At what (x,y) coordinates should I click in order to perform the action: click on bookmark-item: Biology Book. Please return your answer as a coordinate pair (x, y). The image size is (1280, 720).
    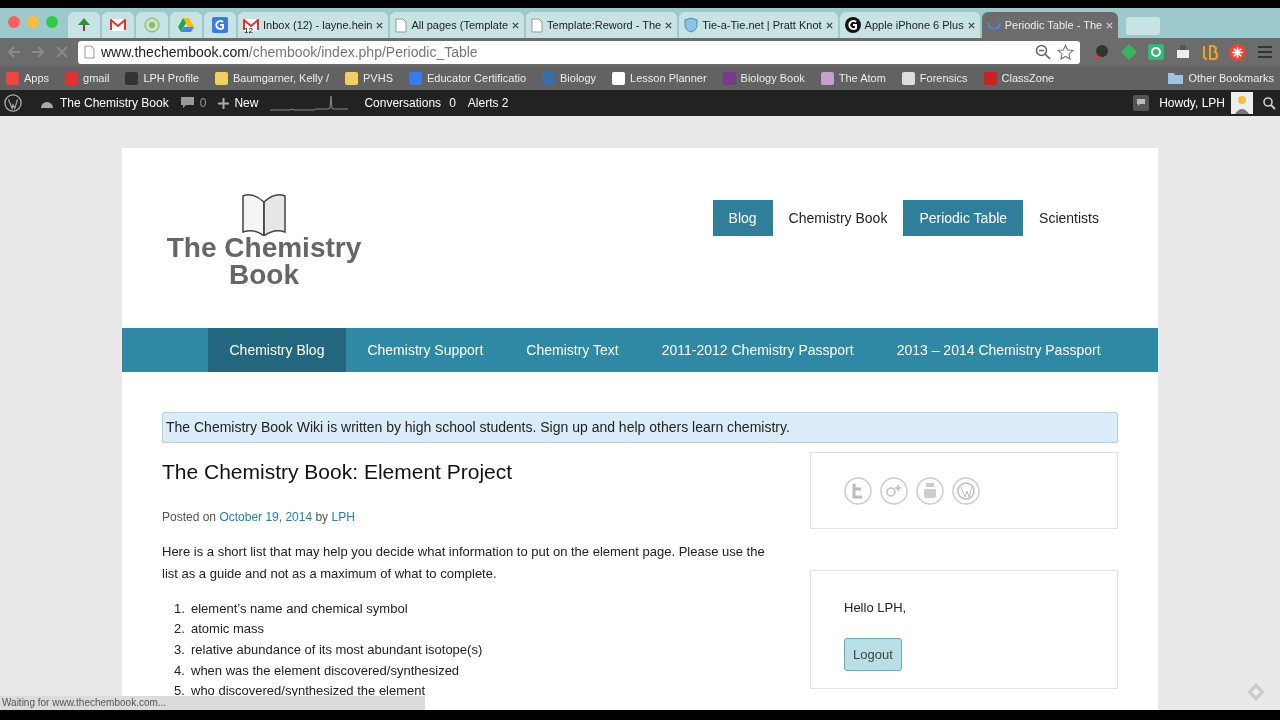
    Looking at the image, I should click on (763, 78).